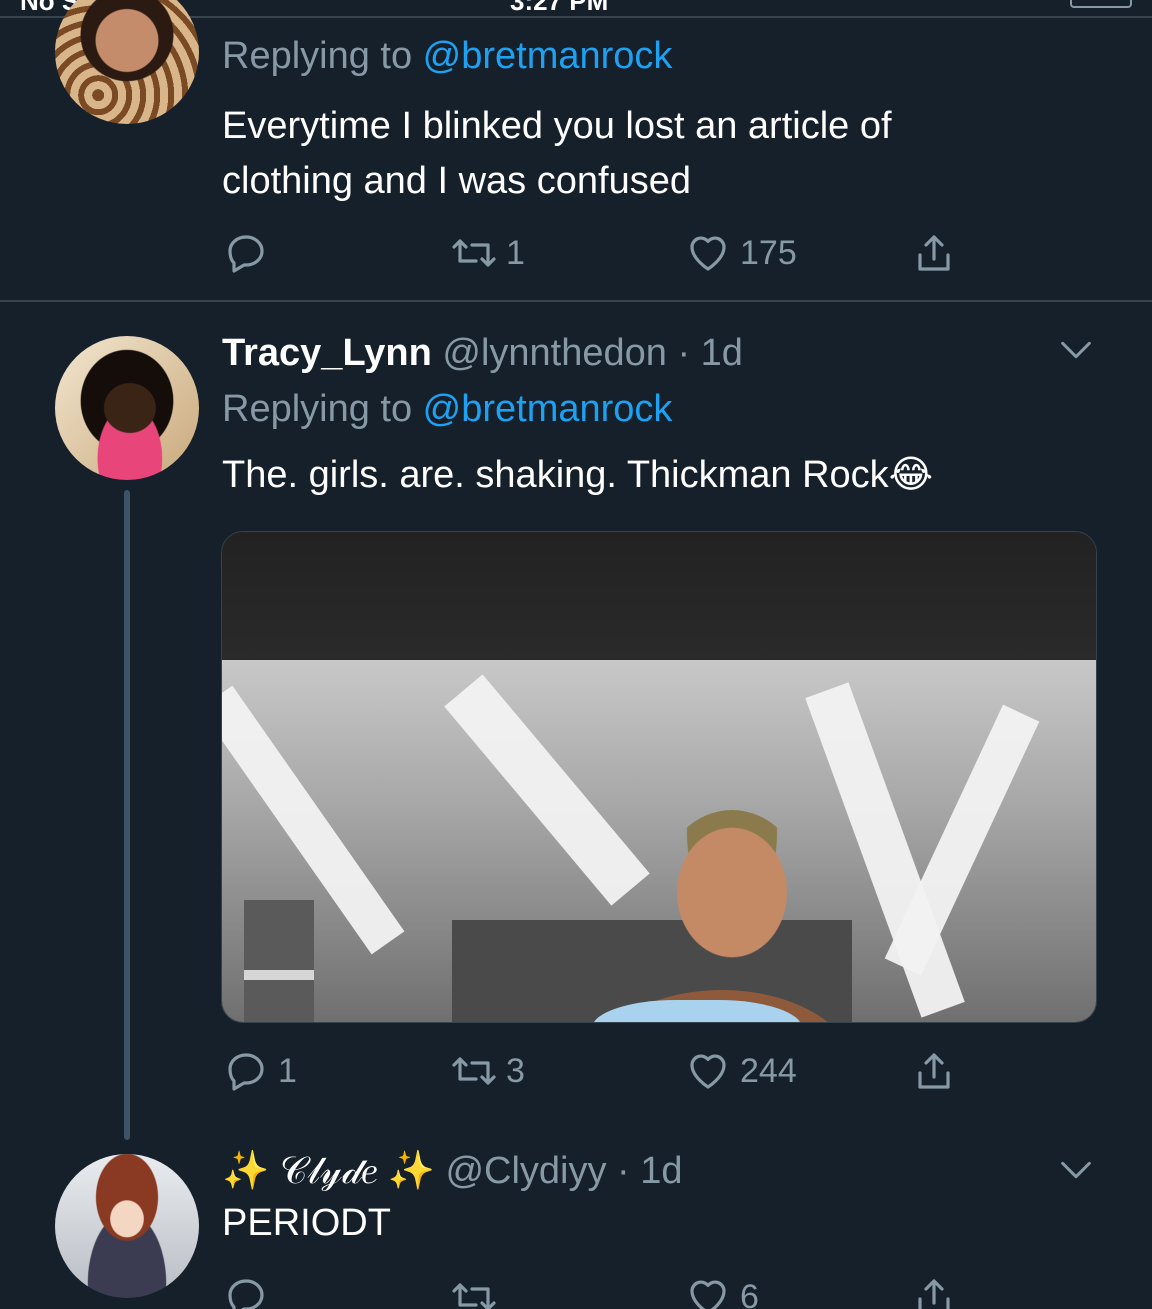 This screenshot has height=1309, width=1152. What do you see at coordinates (515, 252) in the screenshot?
I see `retweet-count: 1` at bounding box center [515, 252].